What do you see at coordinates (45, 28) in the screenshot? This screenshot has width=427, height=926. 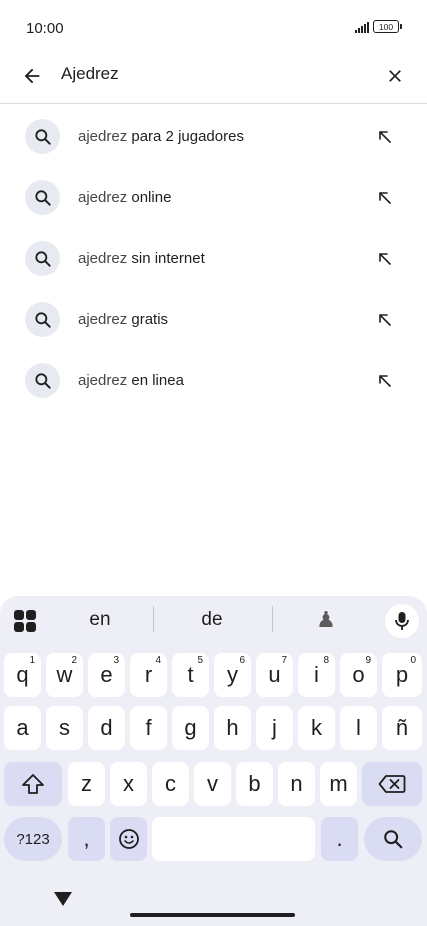 I see `status-time: 10:00` at bounding box center [45, 28].